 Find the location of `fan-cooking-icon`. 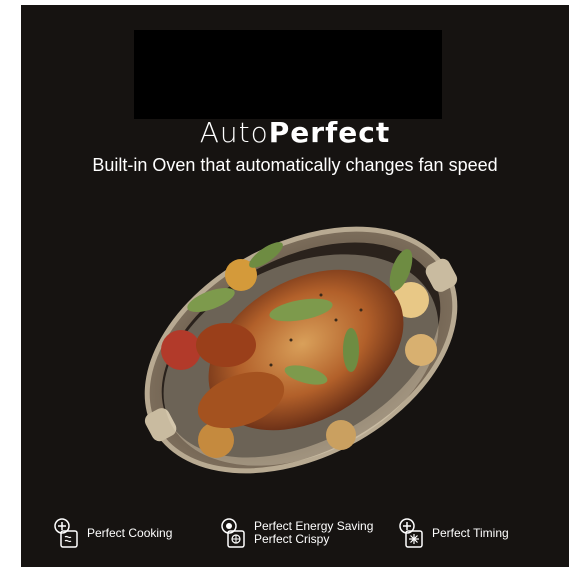

fan-cooking-icon is located at coordinates (66, 533).